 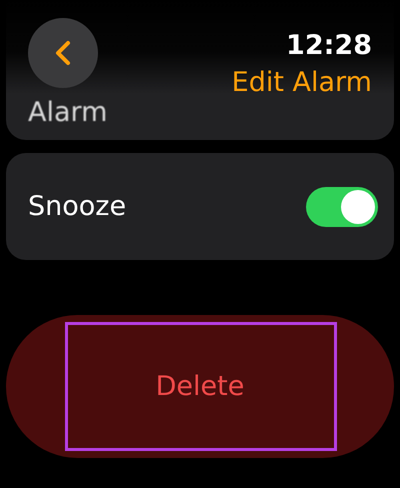 What do you see at coordinates (68, 112) in the screenshot?
I see `alarm-label: Alarm` at bounding box center [68, 112].